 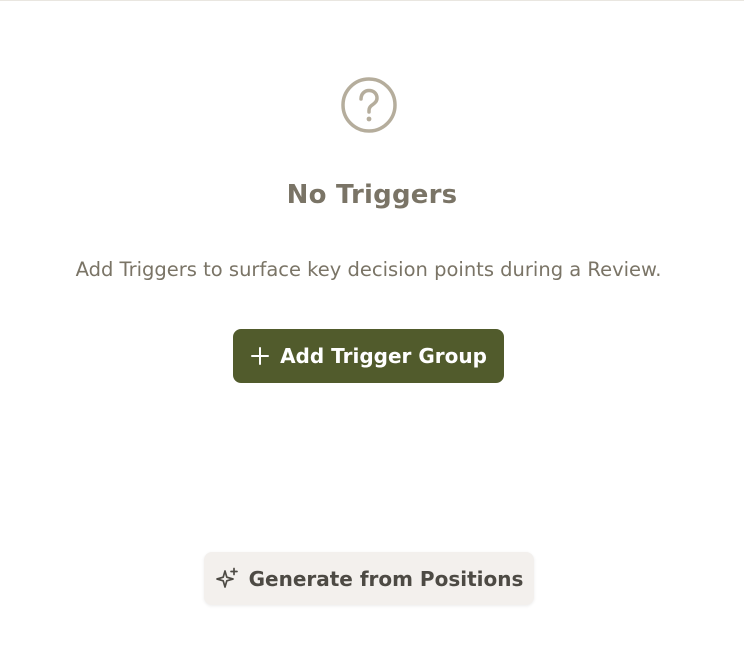 I want to click on sparkle-icon, so click(x=227, y=579).